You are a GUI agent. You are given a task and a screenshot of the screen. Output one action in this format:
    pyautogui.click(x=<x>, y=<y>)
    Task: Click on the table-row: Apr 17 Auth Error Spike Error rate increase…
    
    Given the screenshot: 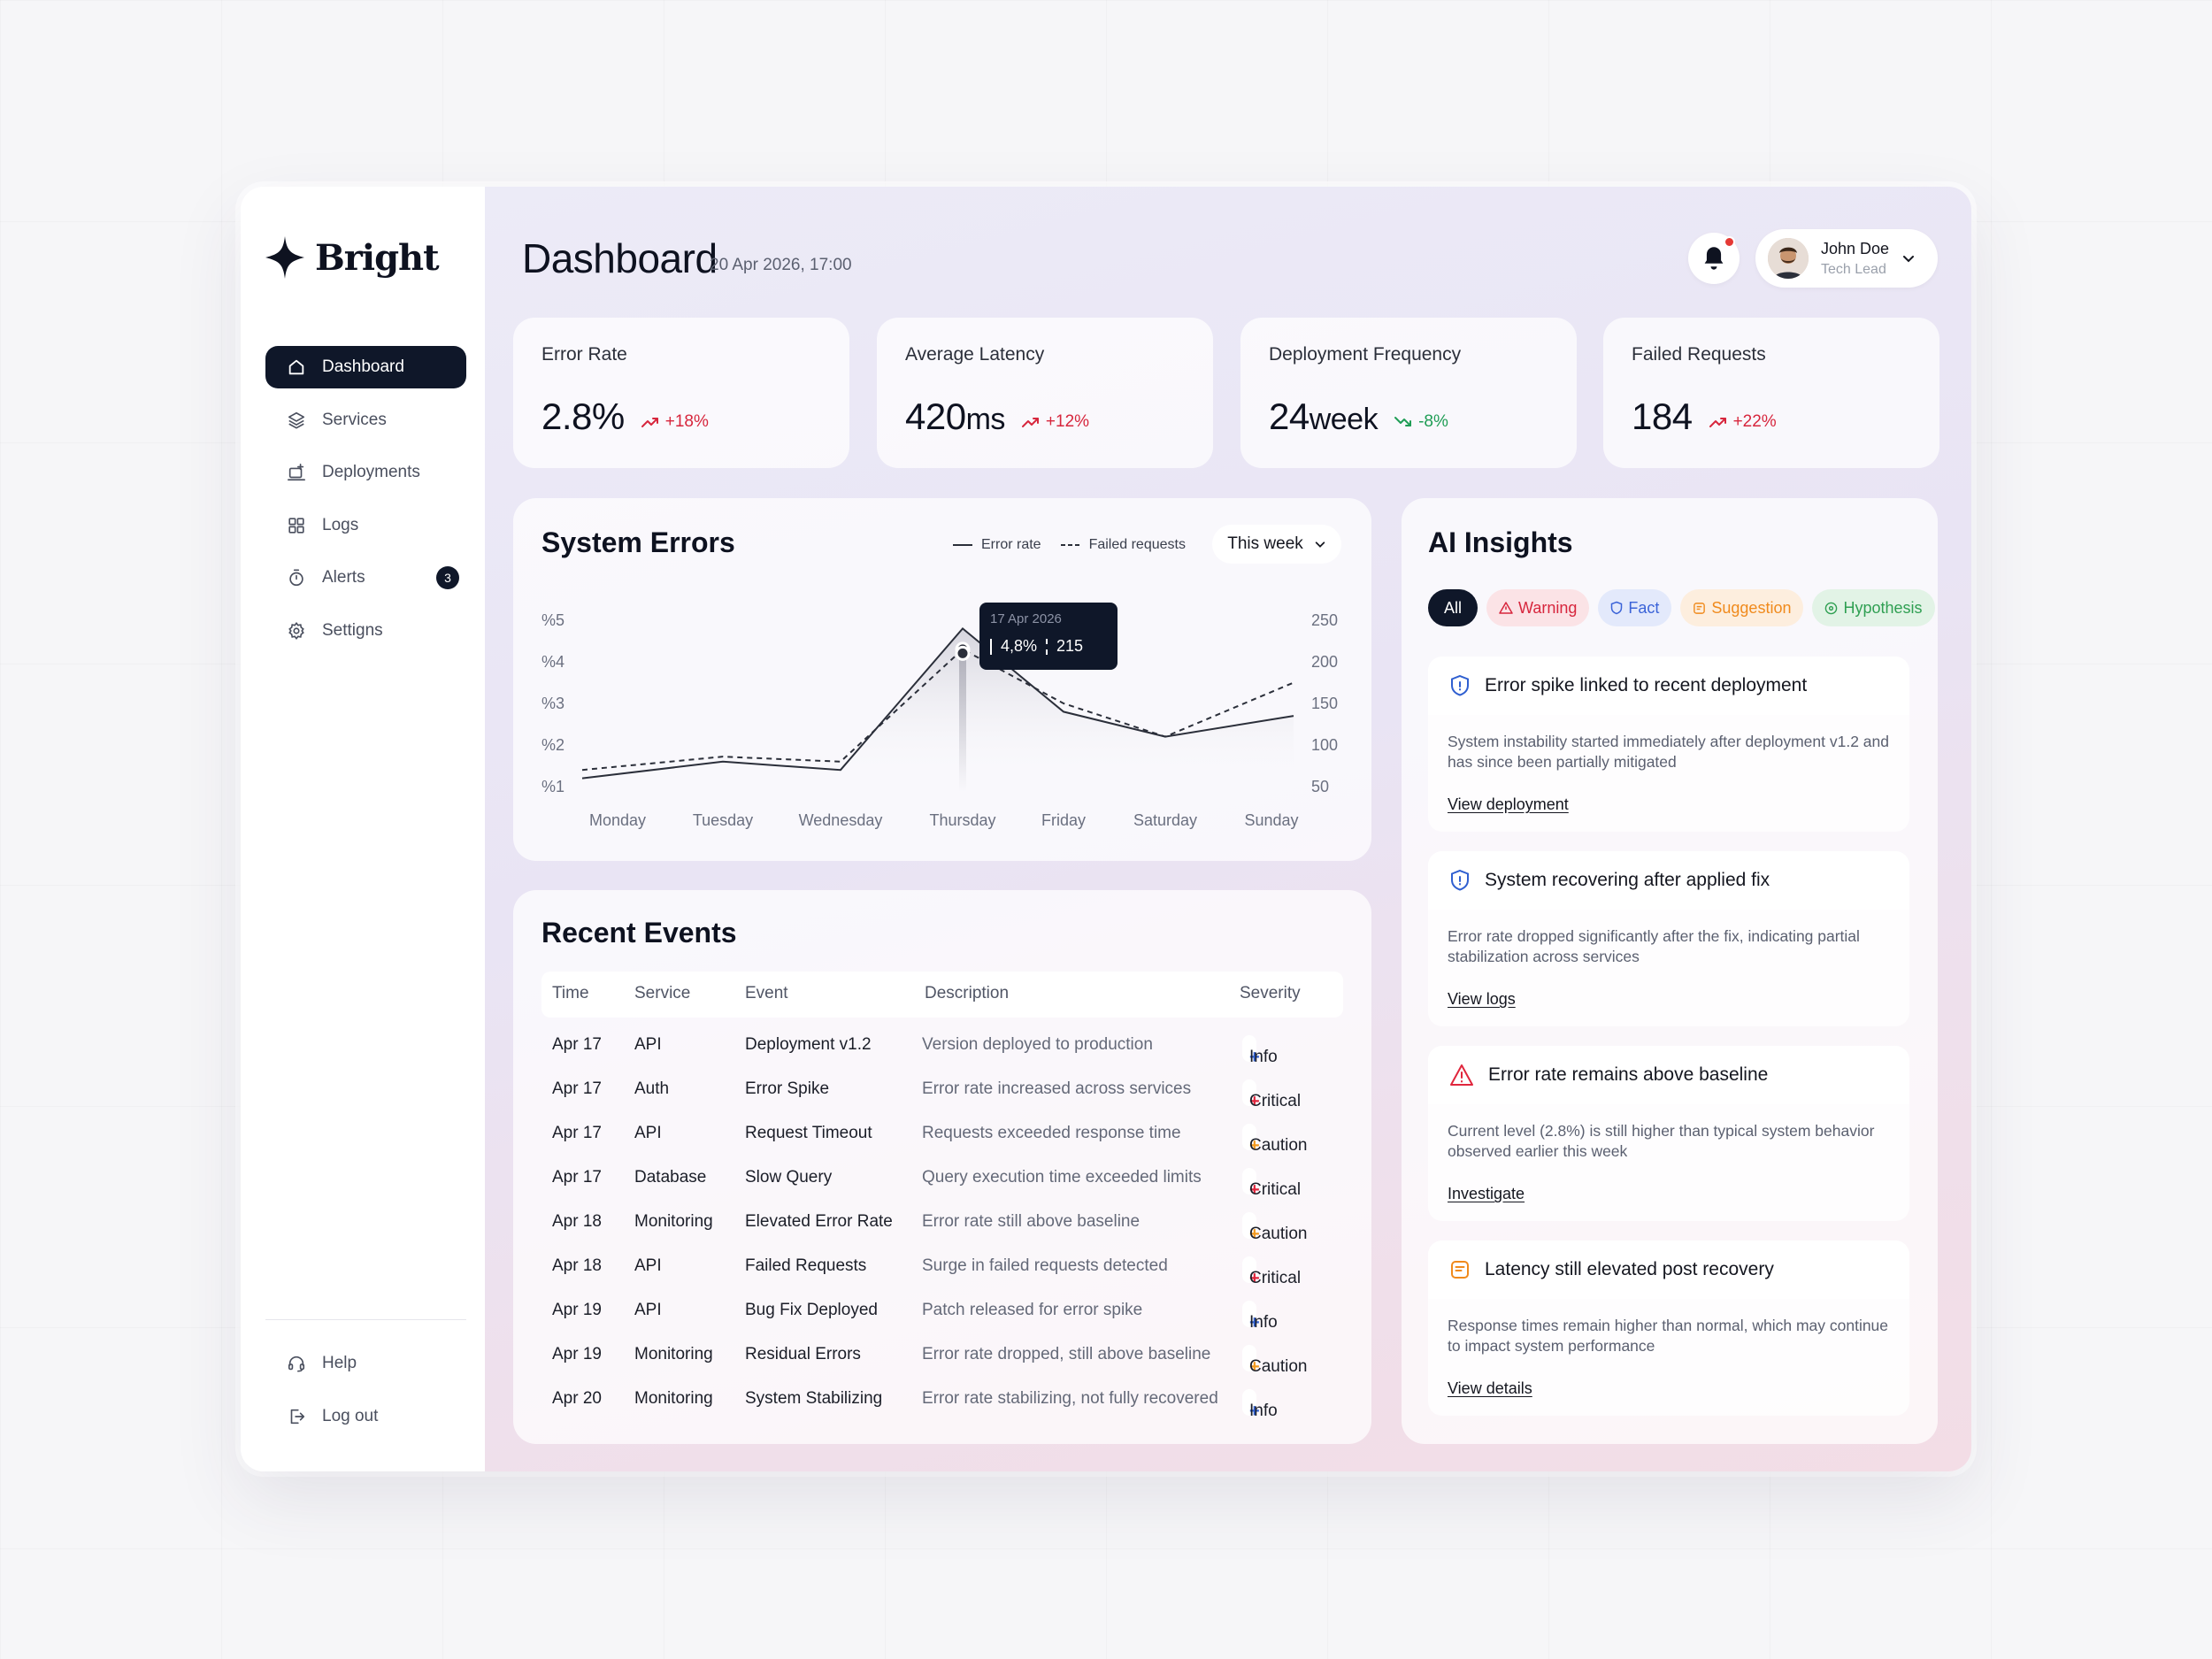 What is the action you would take?
    pyautogui.click(x=942, y=1089)
    